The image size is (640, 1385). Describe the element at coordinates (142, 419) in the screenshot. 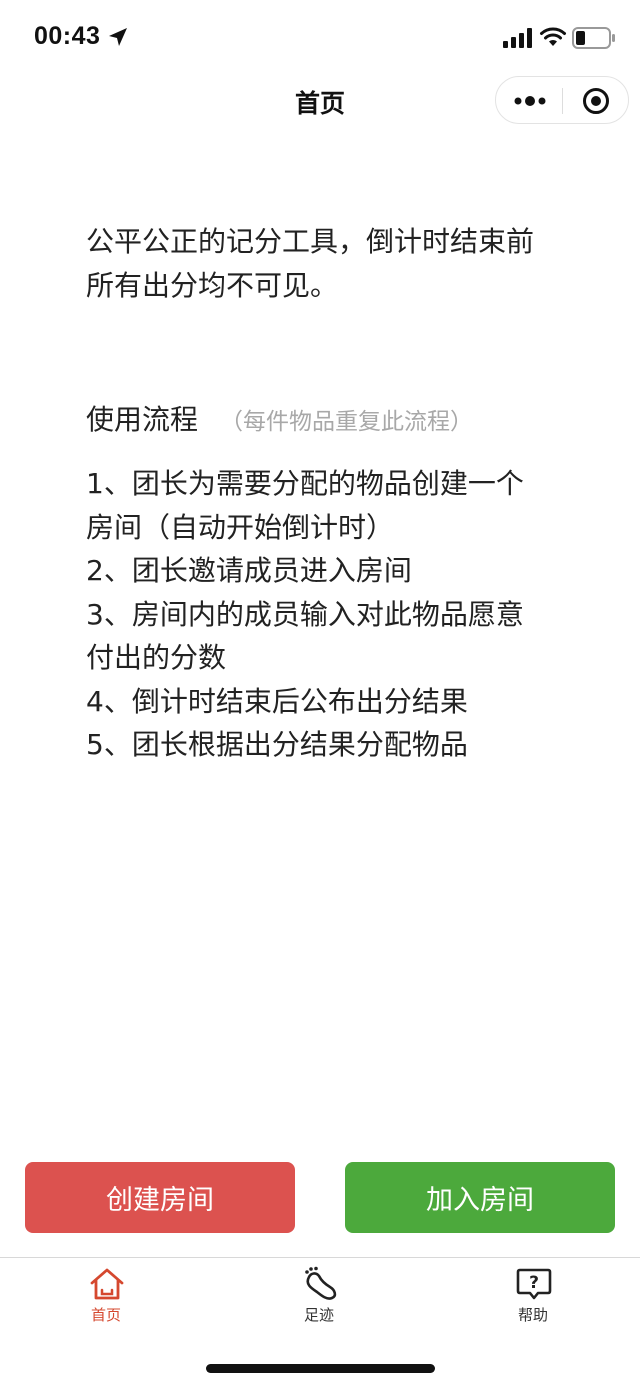

I see `usage-title: 使用流程` at that location.